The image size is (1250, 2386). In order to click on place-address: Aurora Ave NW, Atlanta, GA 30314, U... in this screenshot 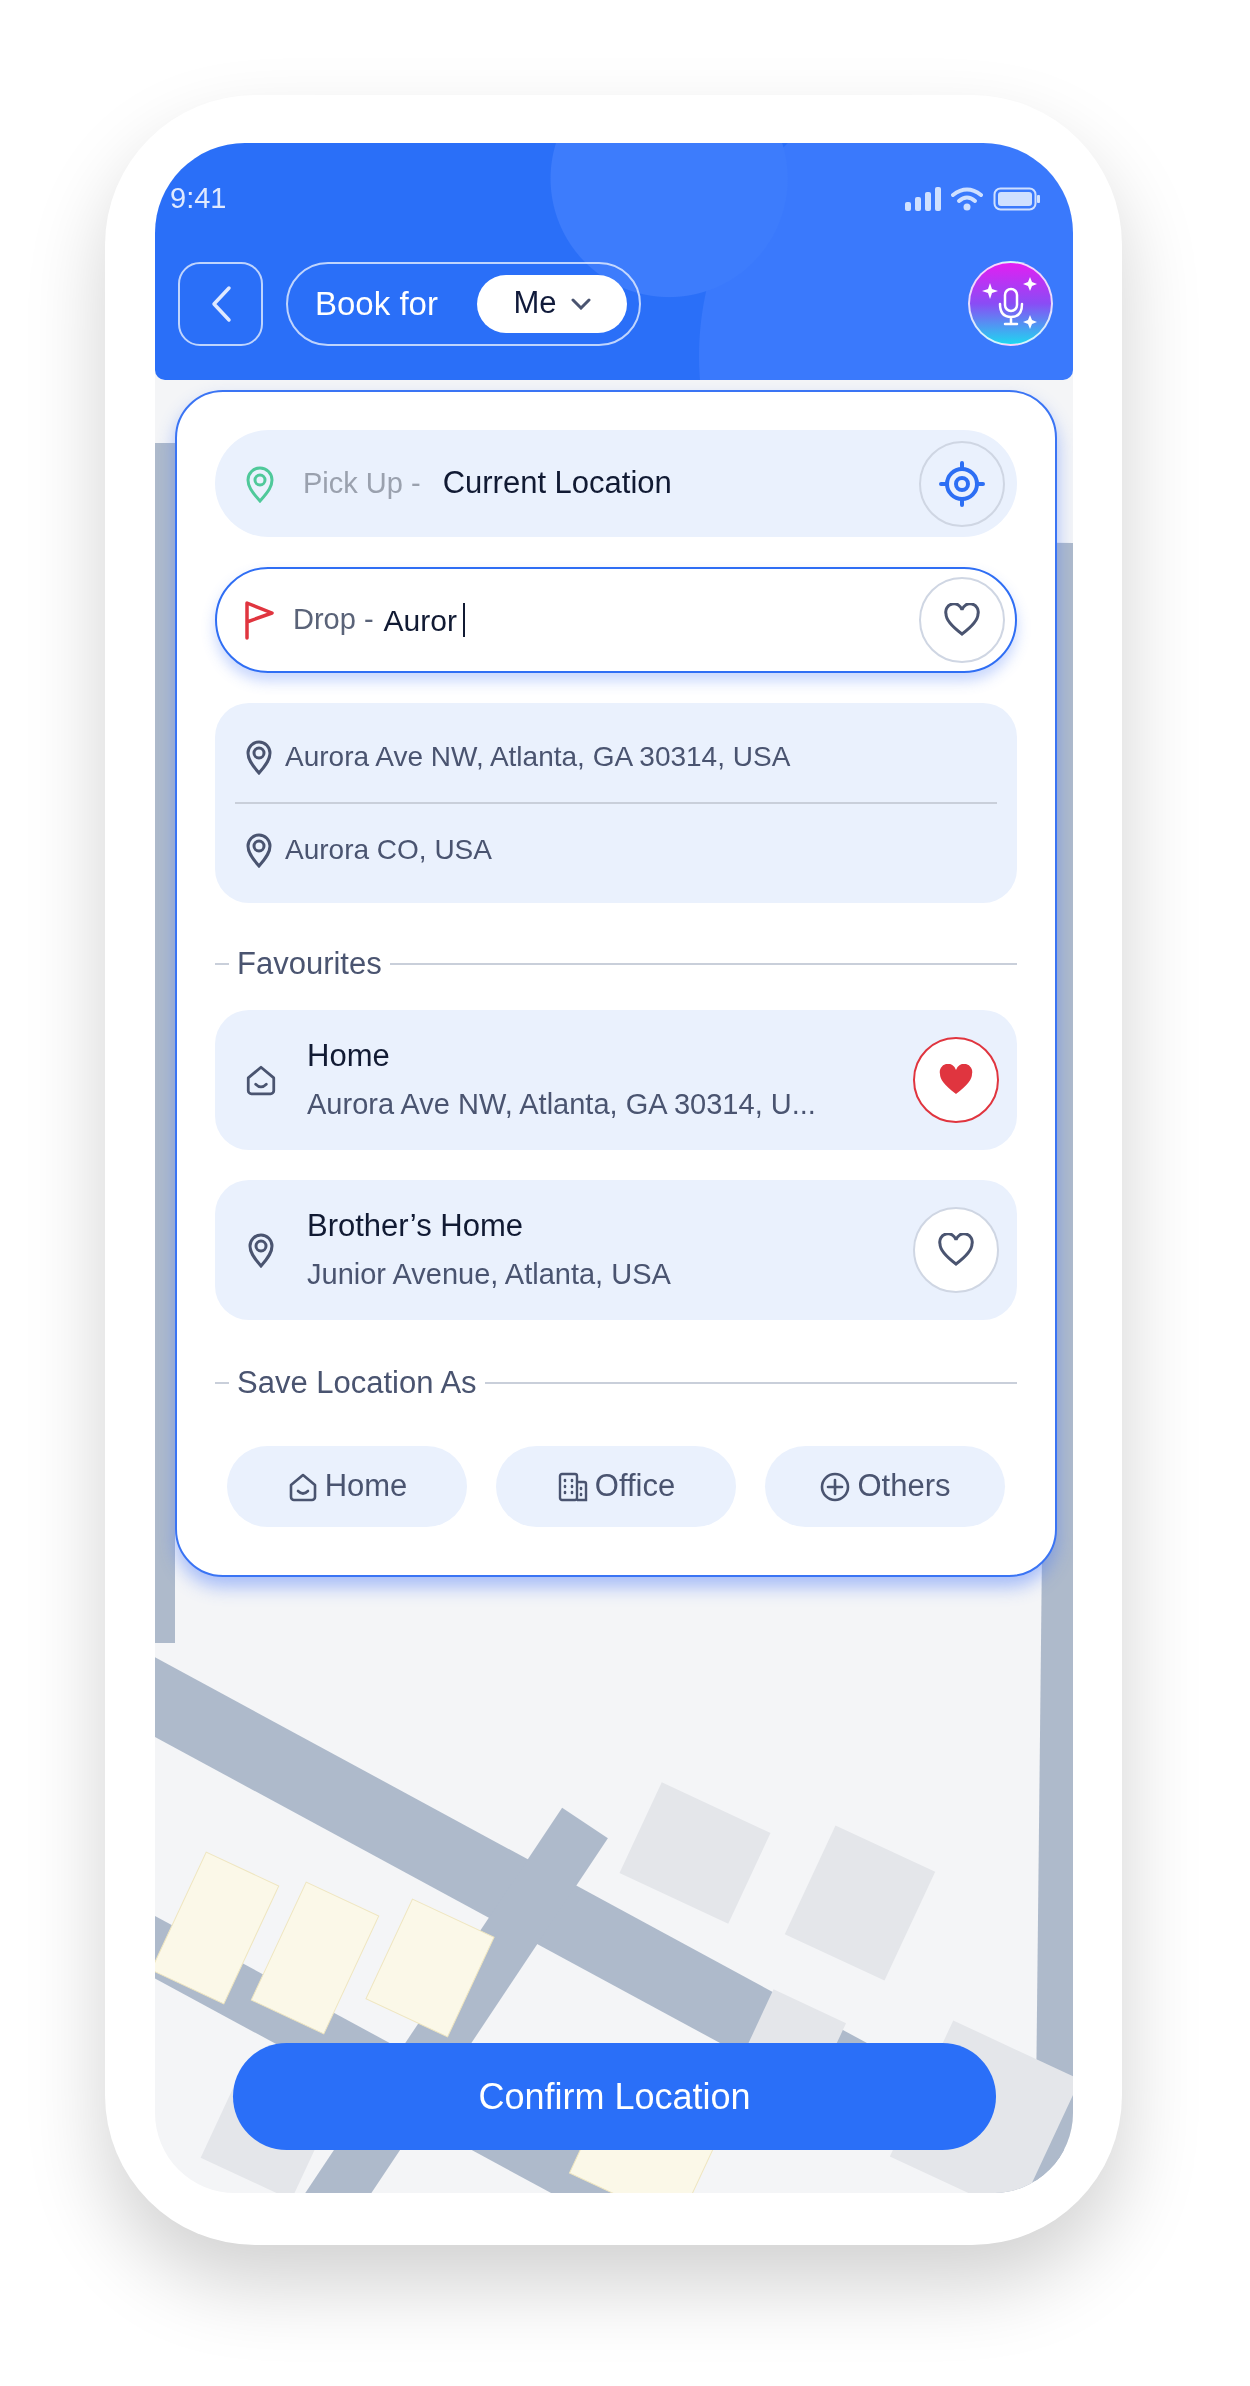, I will do `click(561, 1104)`.